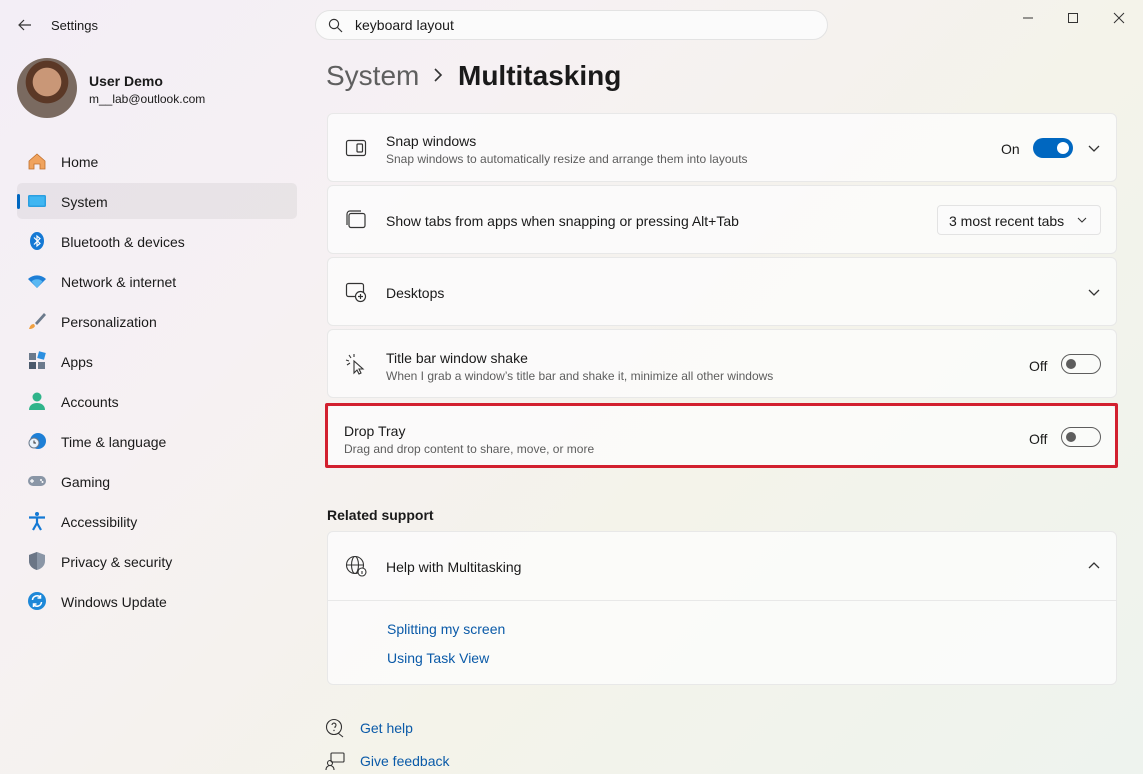 The image size is (1143, 774). Describe the element at coordinates (37, 401) in the screenshot. I see `accounts-icon` at that location.